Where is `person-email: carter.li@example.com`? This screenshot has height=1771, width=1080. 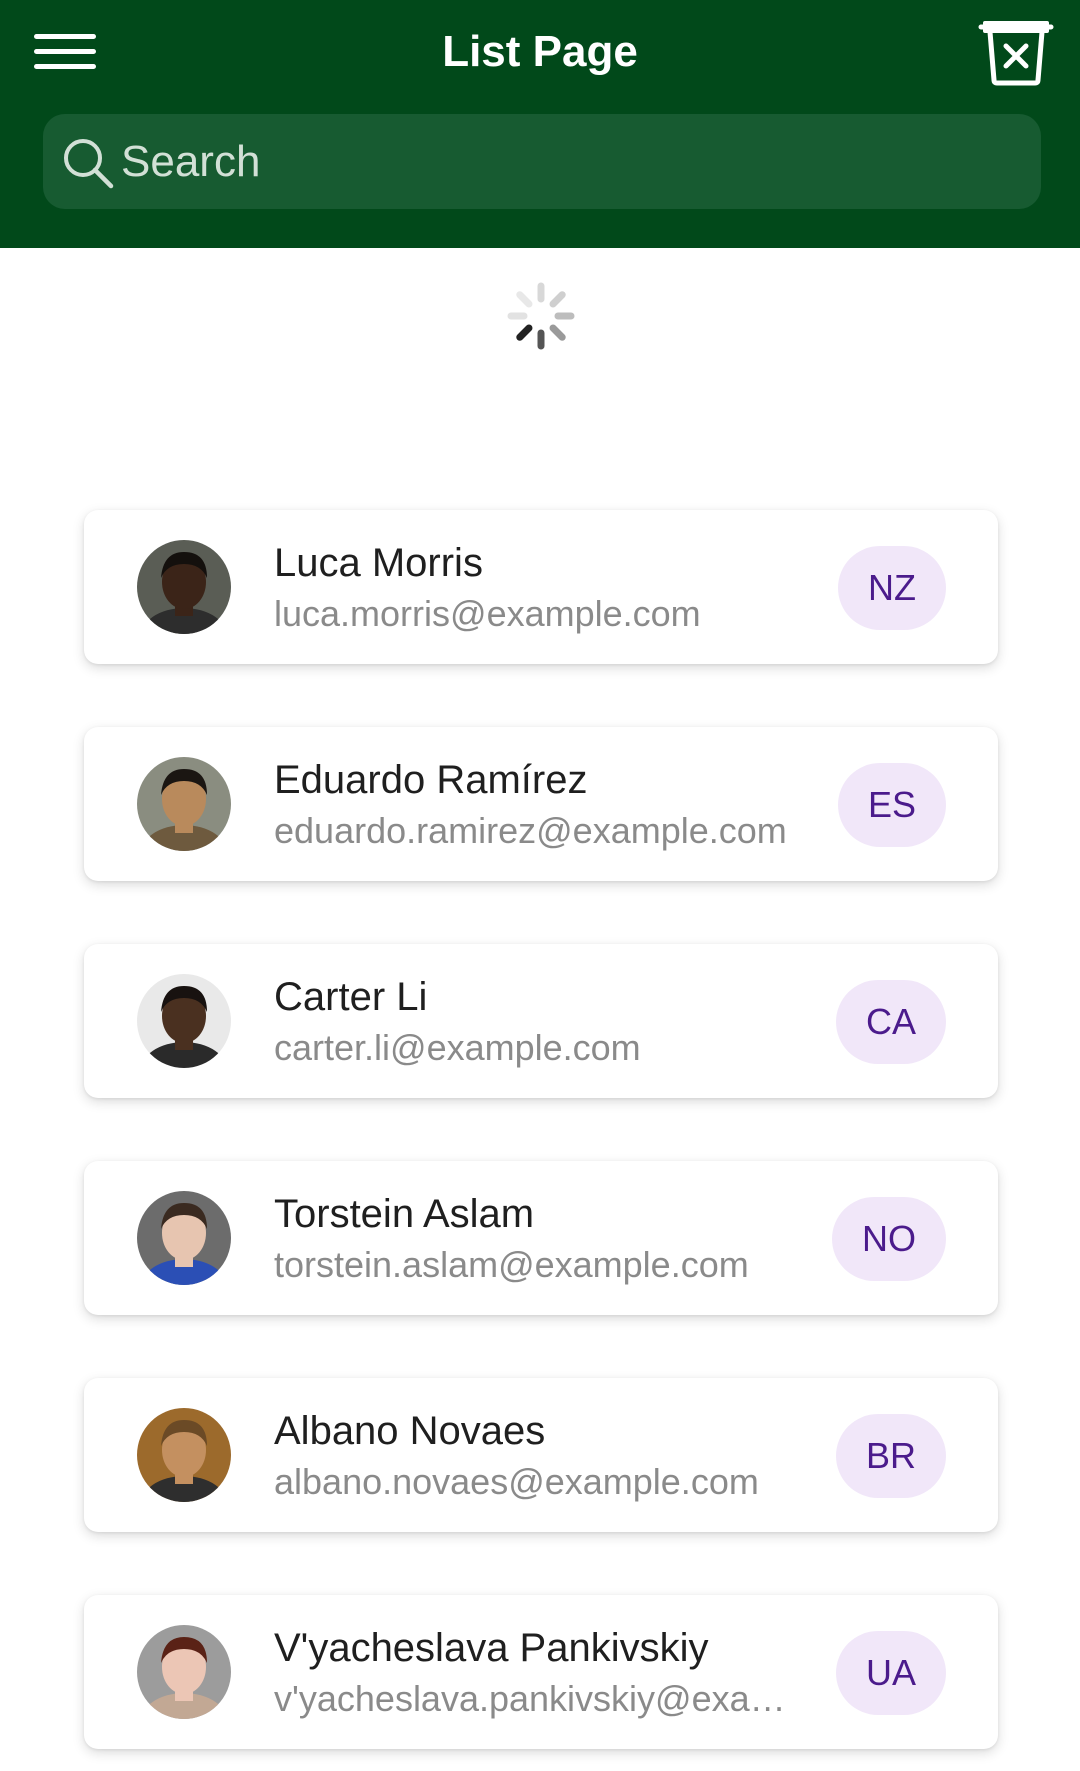
person-email: carter.li@example.com is located at coordinates (457, 1047).